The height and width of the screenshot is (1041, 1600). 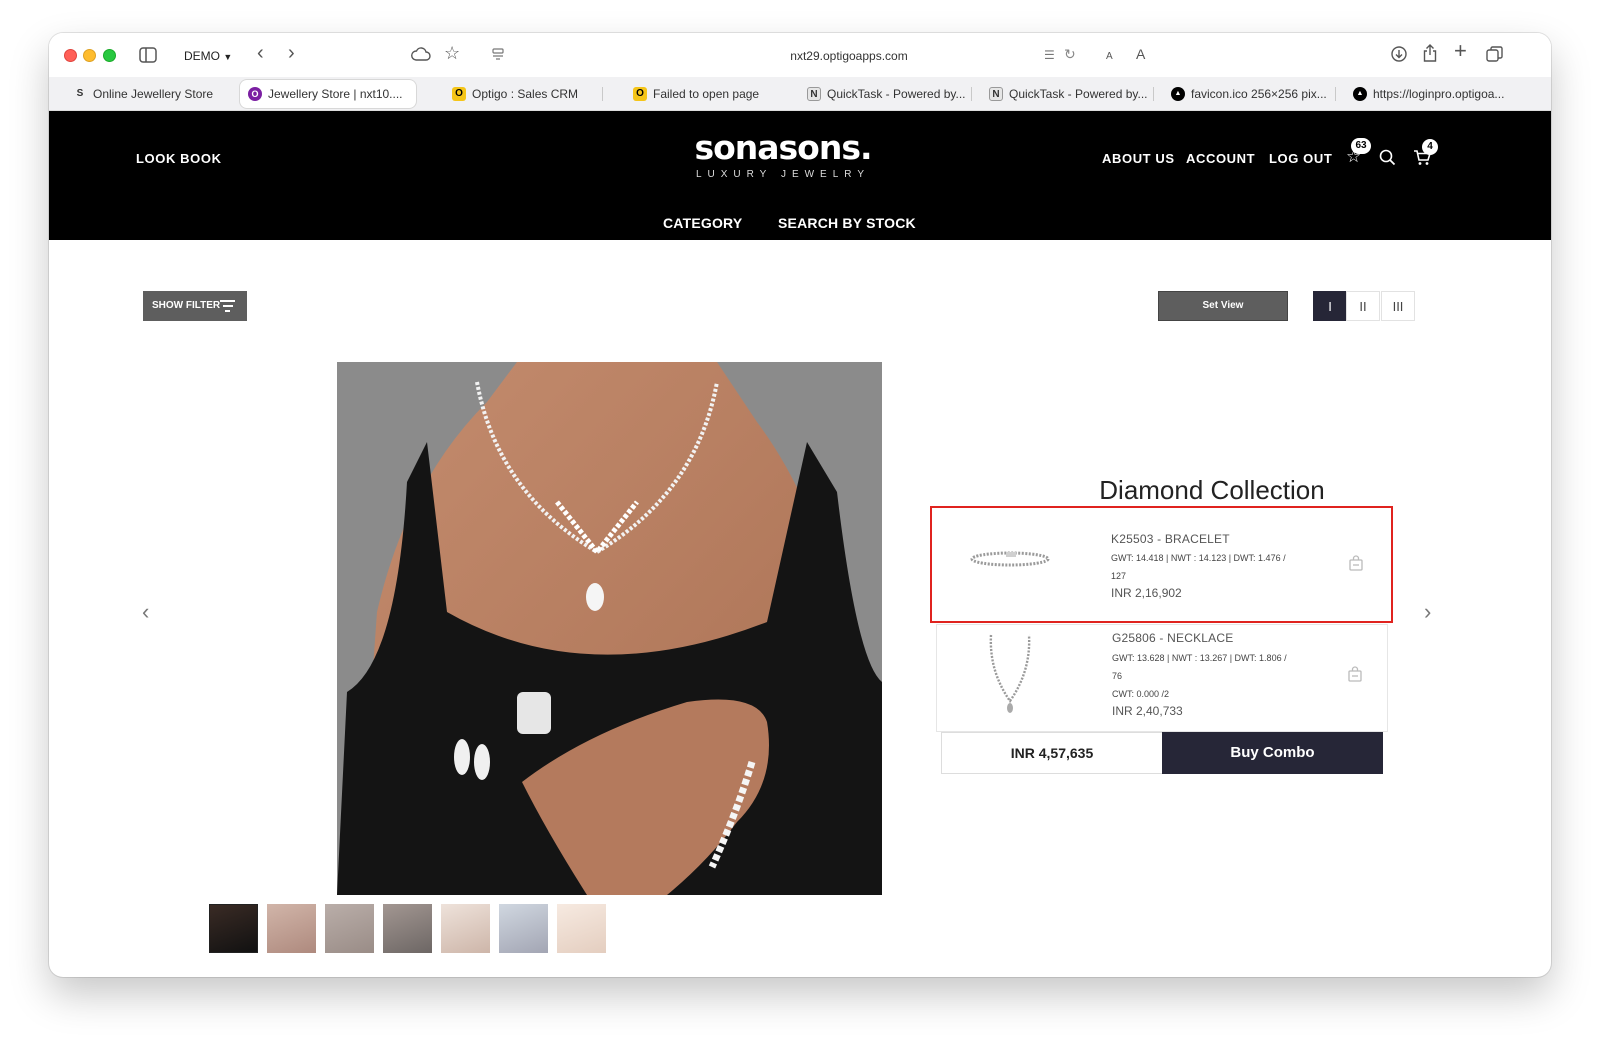 I want to click on downloads-icon, so click(x=1399, y=56).